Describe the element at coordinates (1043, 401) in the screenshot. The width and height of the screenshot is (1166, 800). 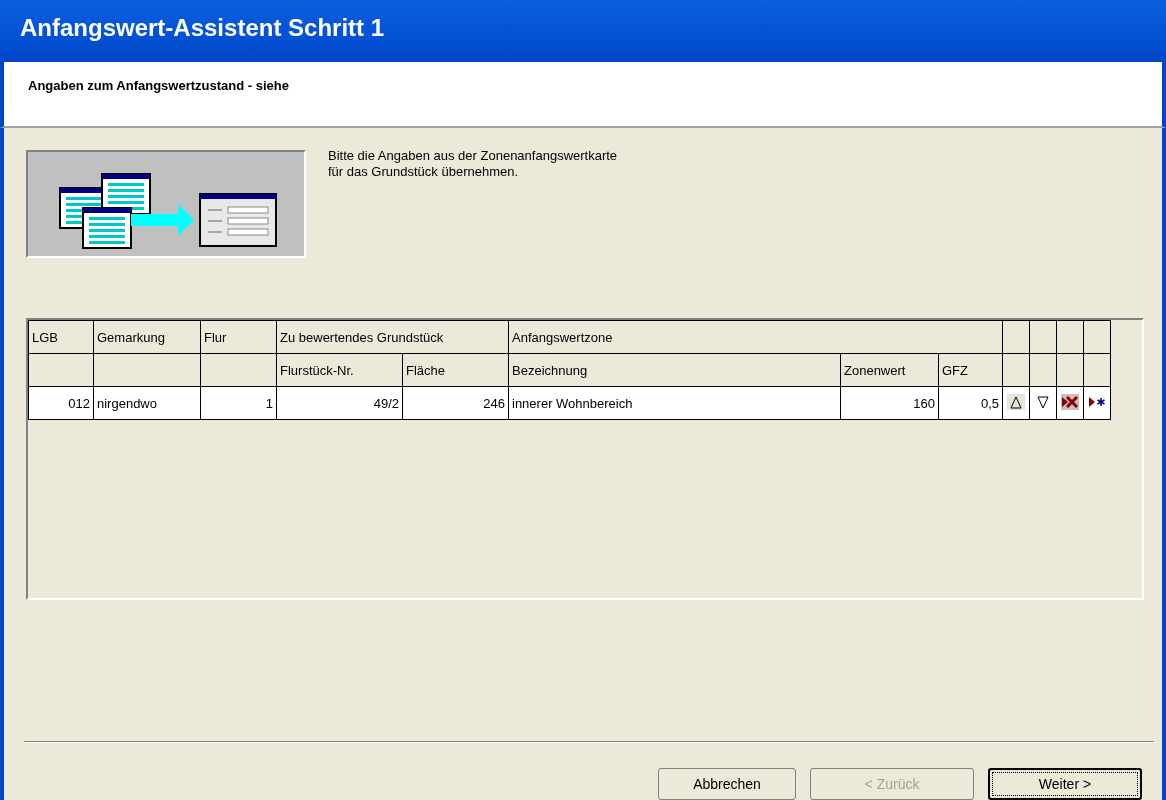
I see `move-down-icon` at that location.